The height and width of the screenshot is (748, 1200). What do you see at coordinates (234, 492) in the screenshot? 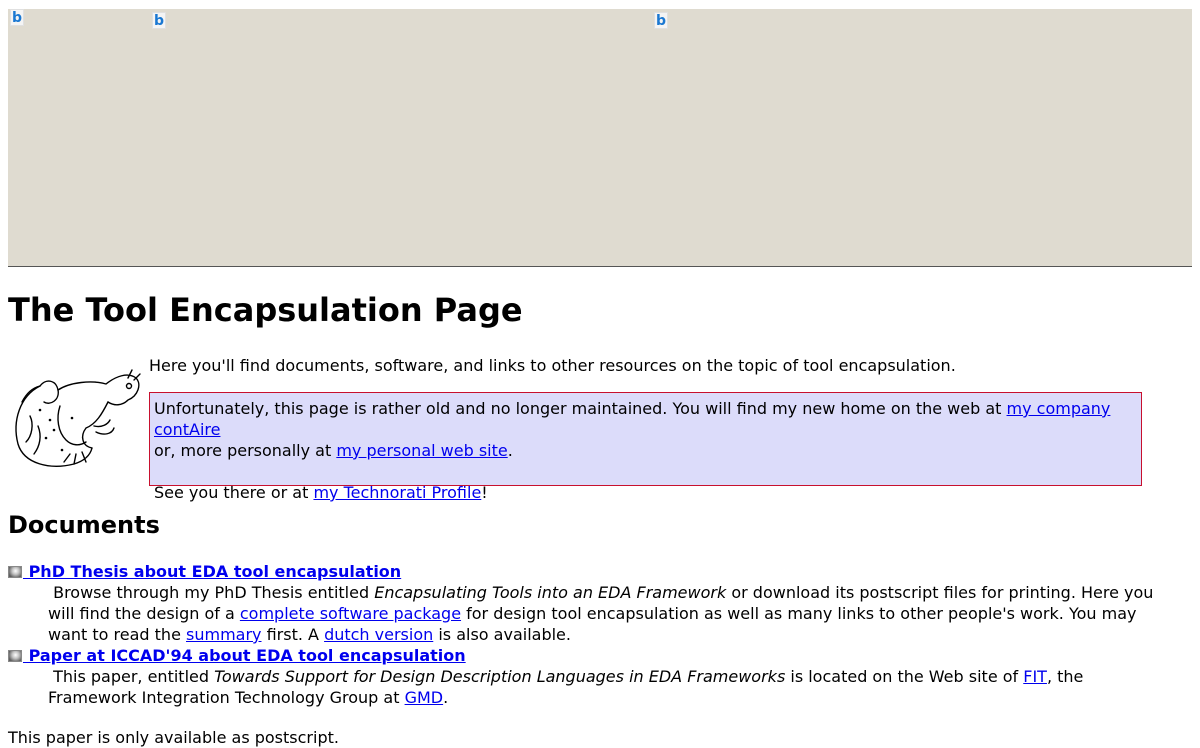
I see `notice-text: See you there or at` at bounding box center [234, 492].